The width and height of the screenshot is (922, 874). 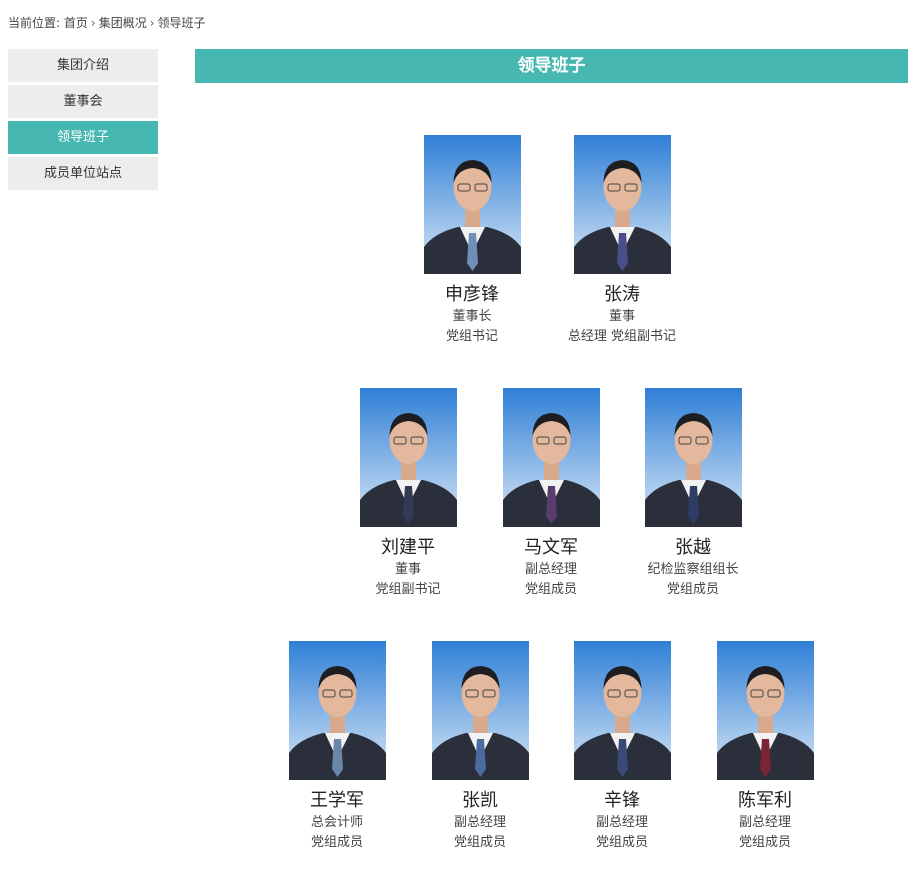 What do you see at coordinates (622, 294) in the screenshot?
I see `leader-name: 张涛` at bounding box center [622, 294].